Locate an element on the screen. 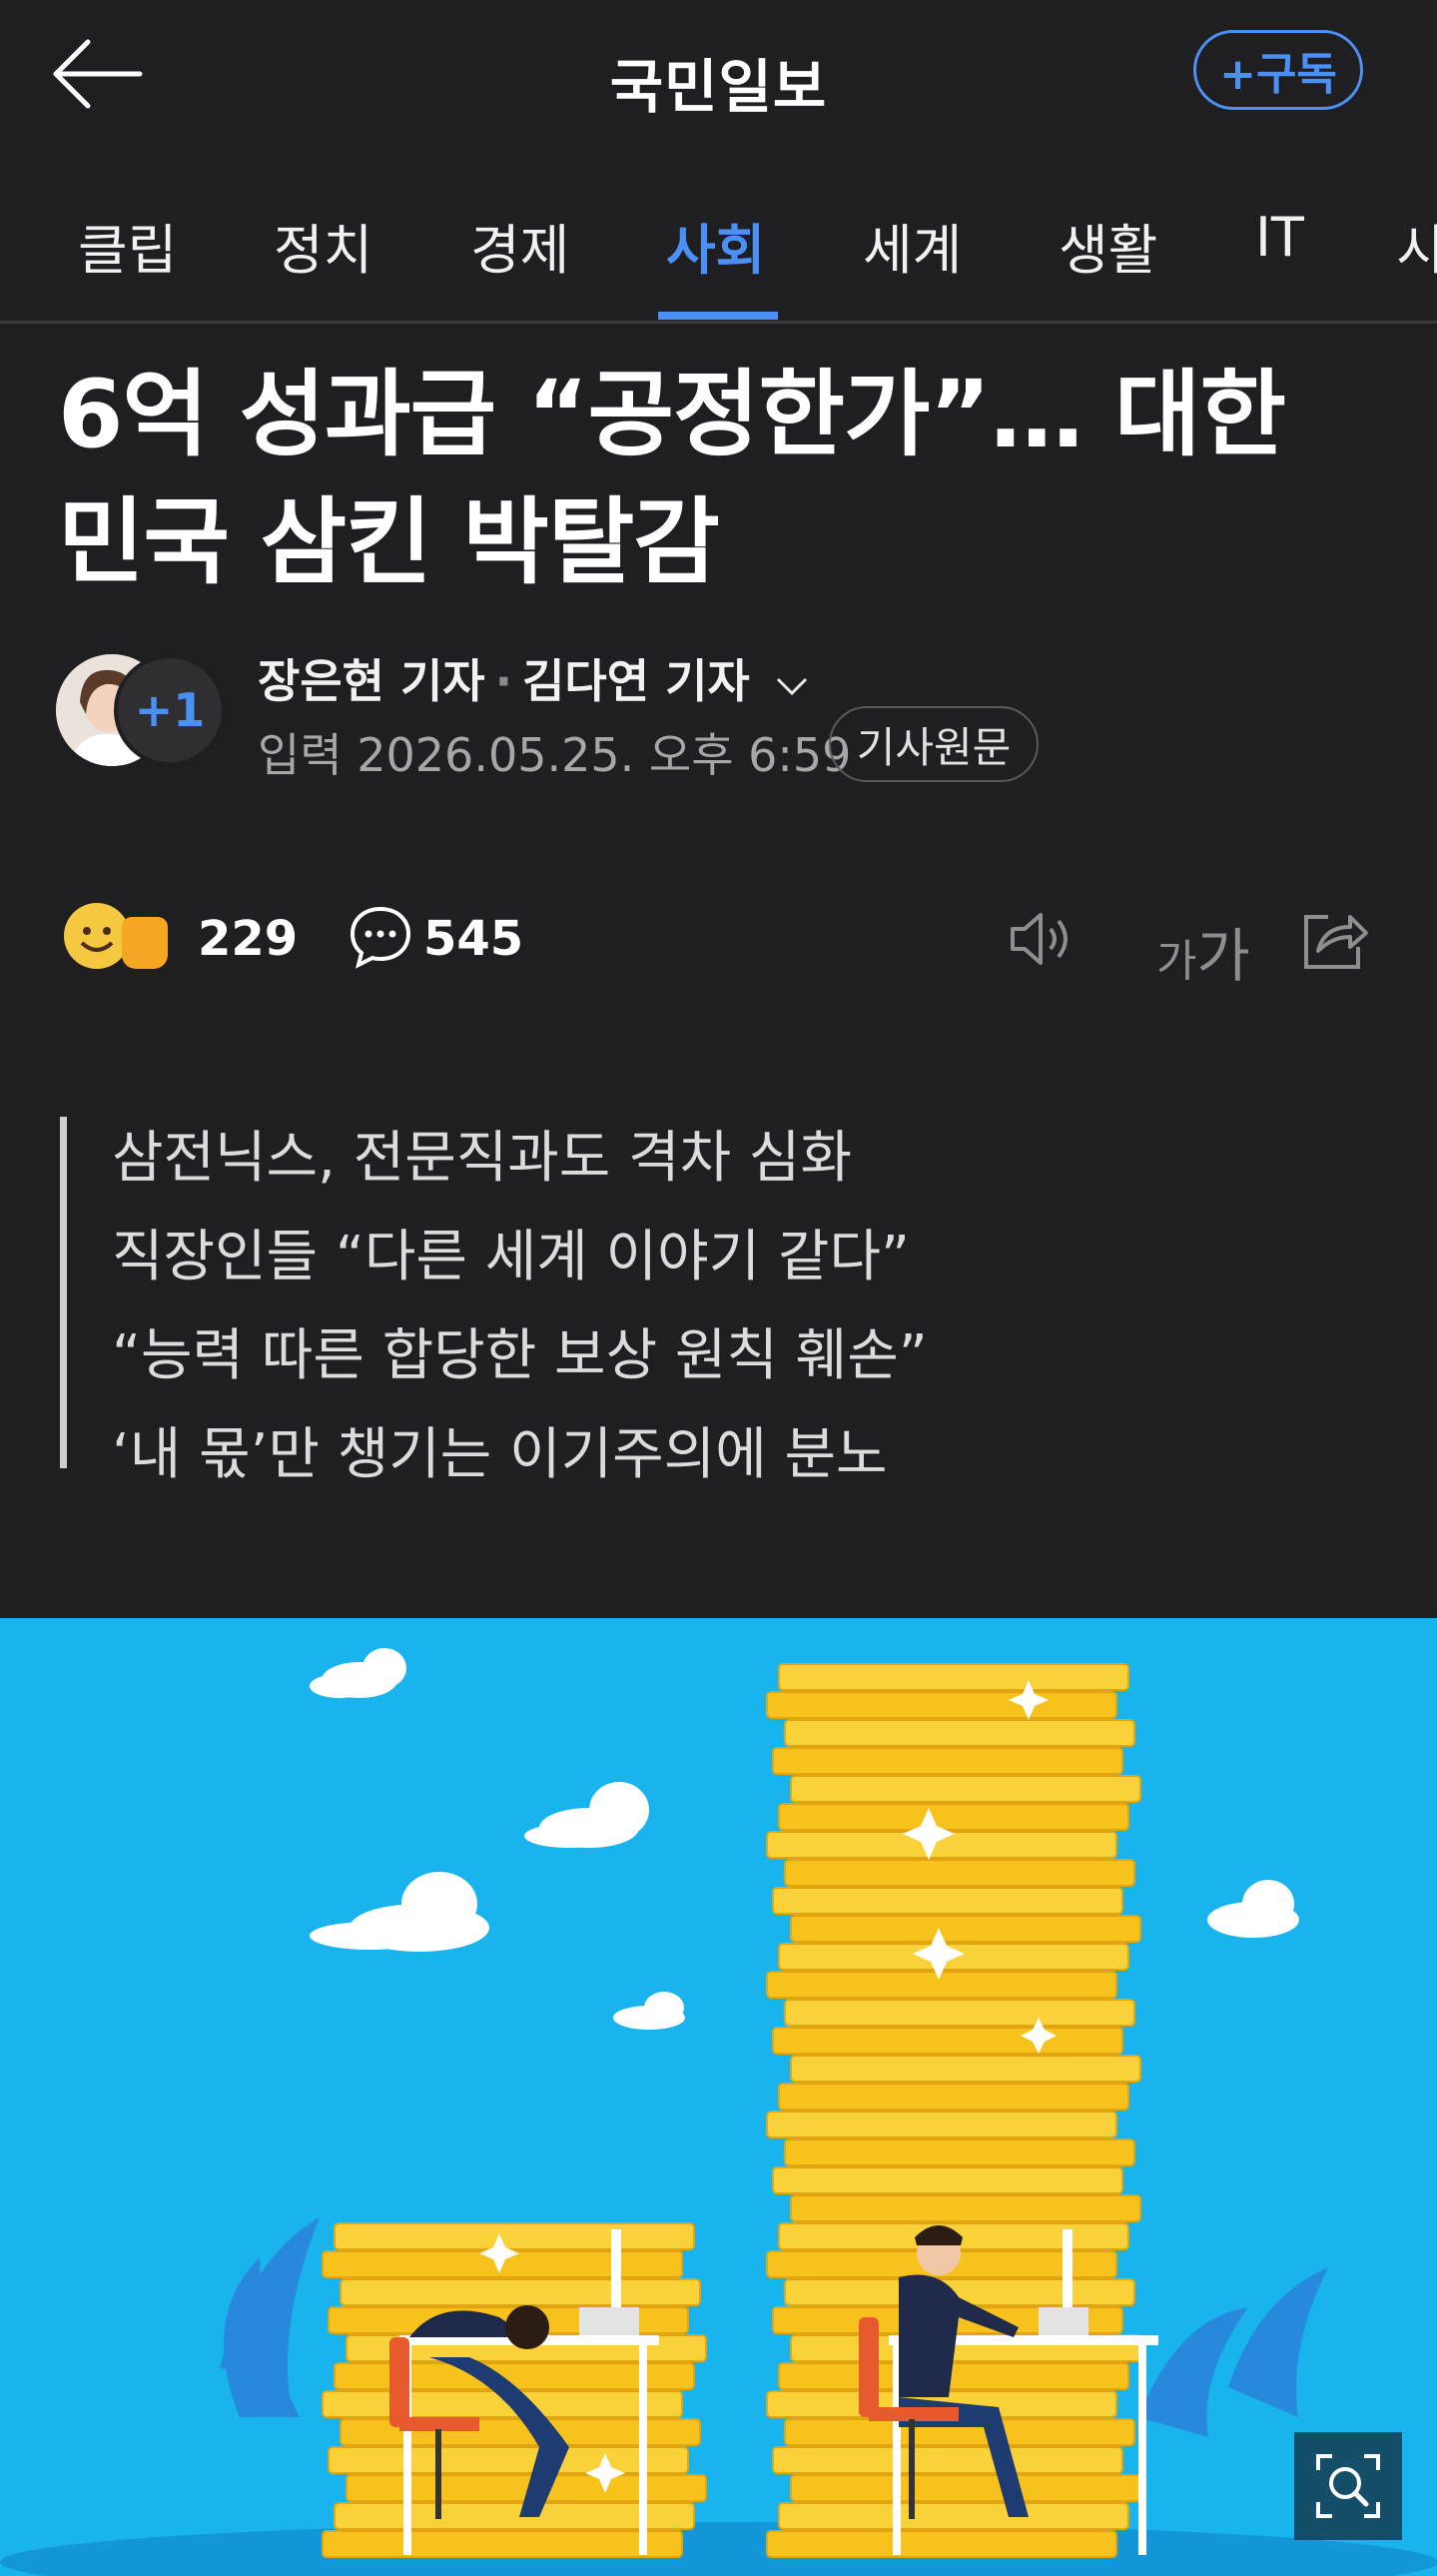 This screenshot has height=2576, width=1437. summary-line: “능력 따른 합당한 보상 원칙 훼손” is located at coordinates (520, 1356).